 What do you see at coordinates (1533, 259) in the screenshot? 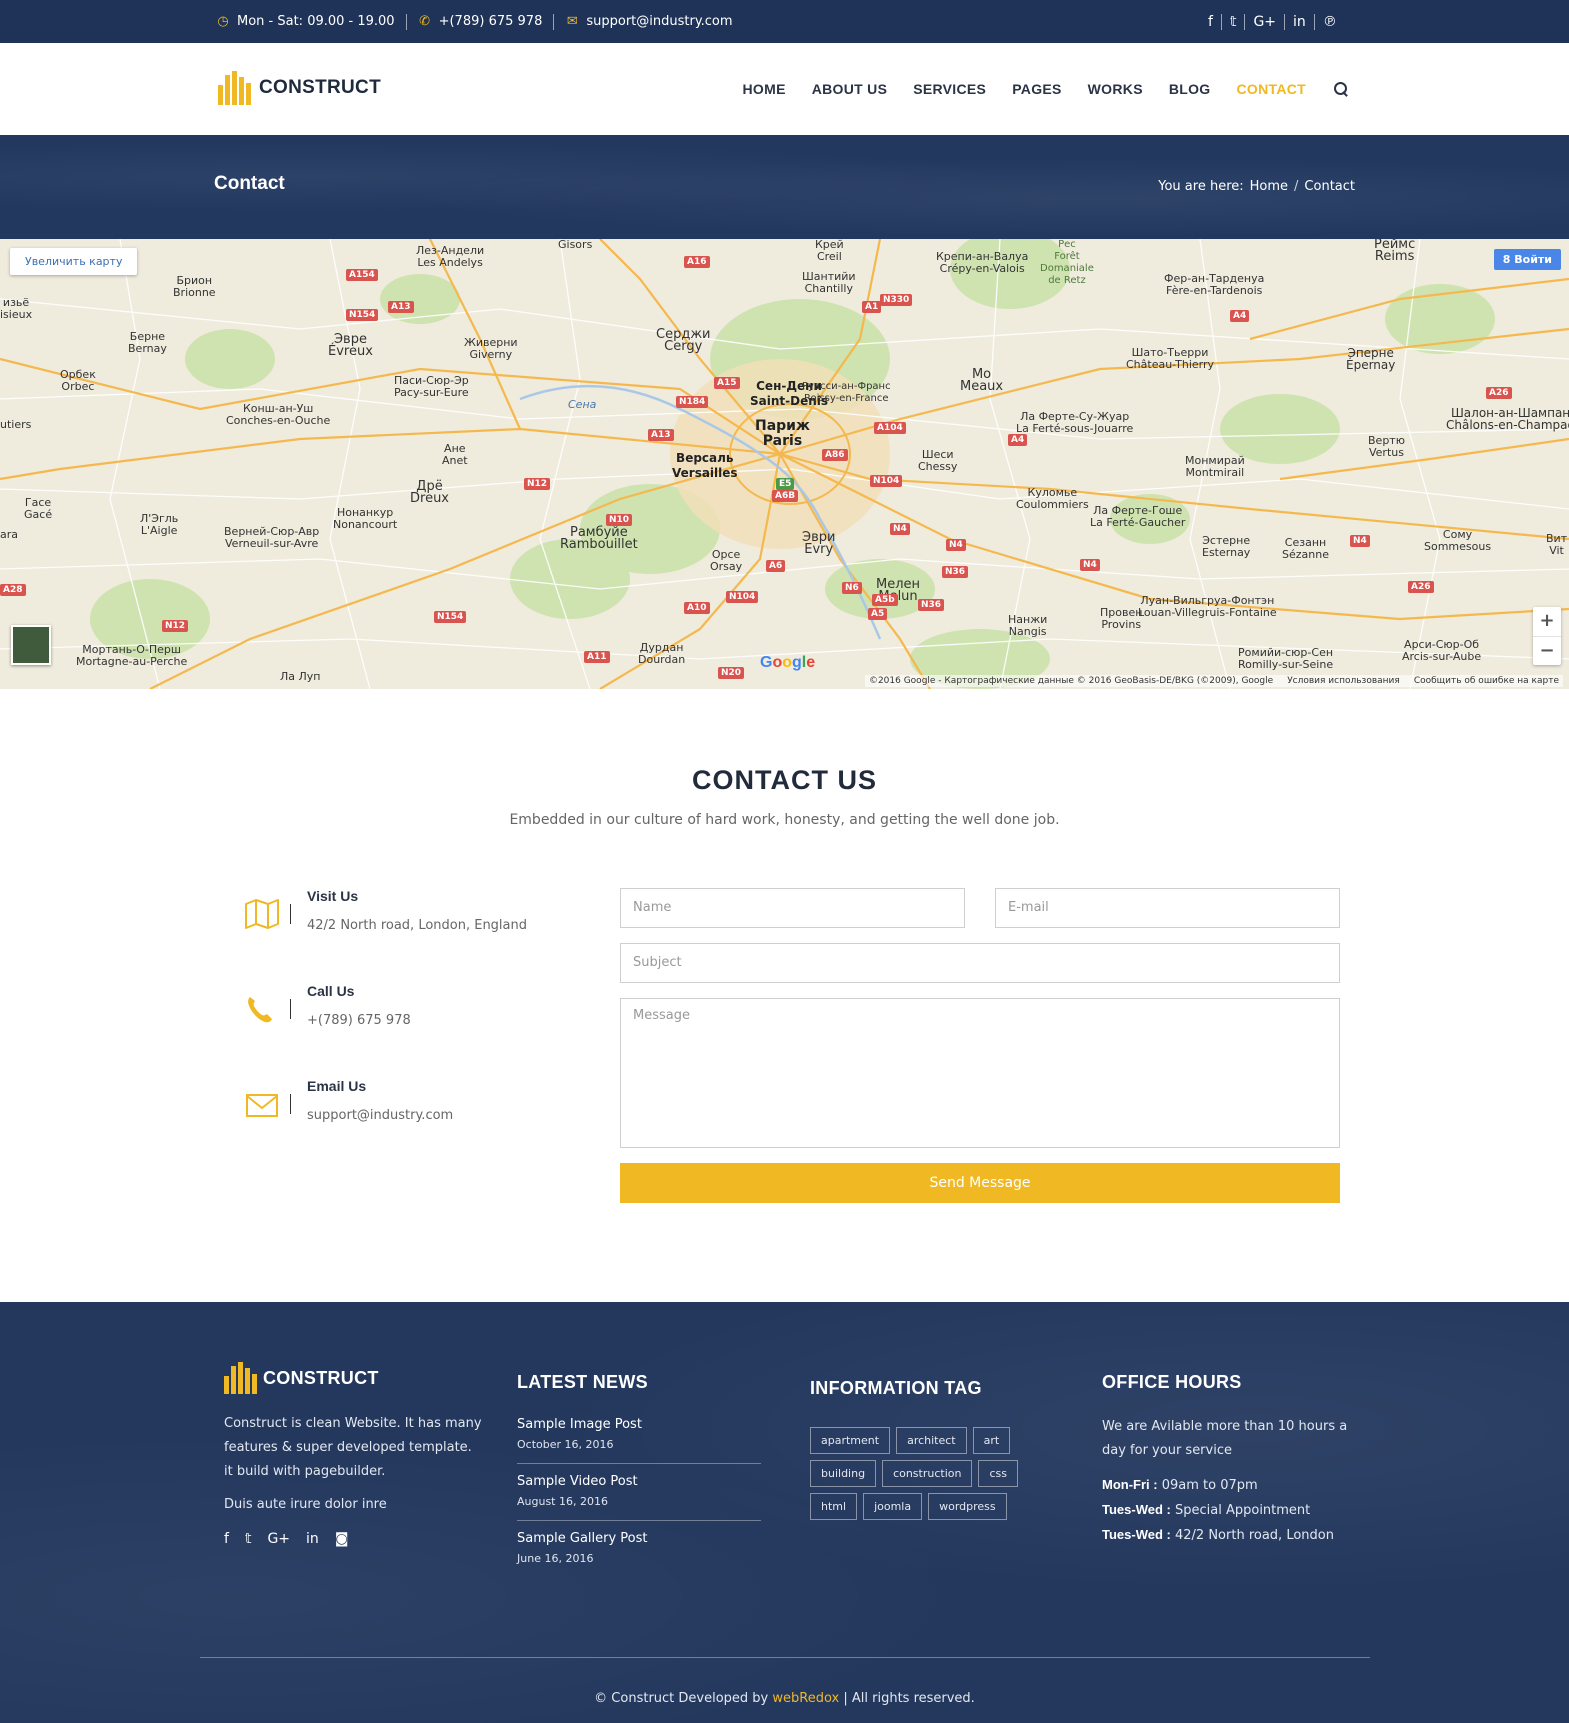
I see `sign-in-label: Войти` at bounding box center [1533, 259].